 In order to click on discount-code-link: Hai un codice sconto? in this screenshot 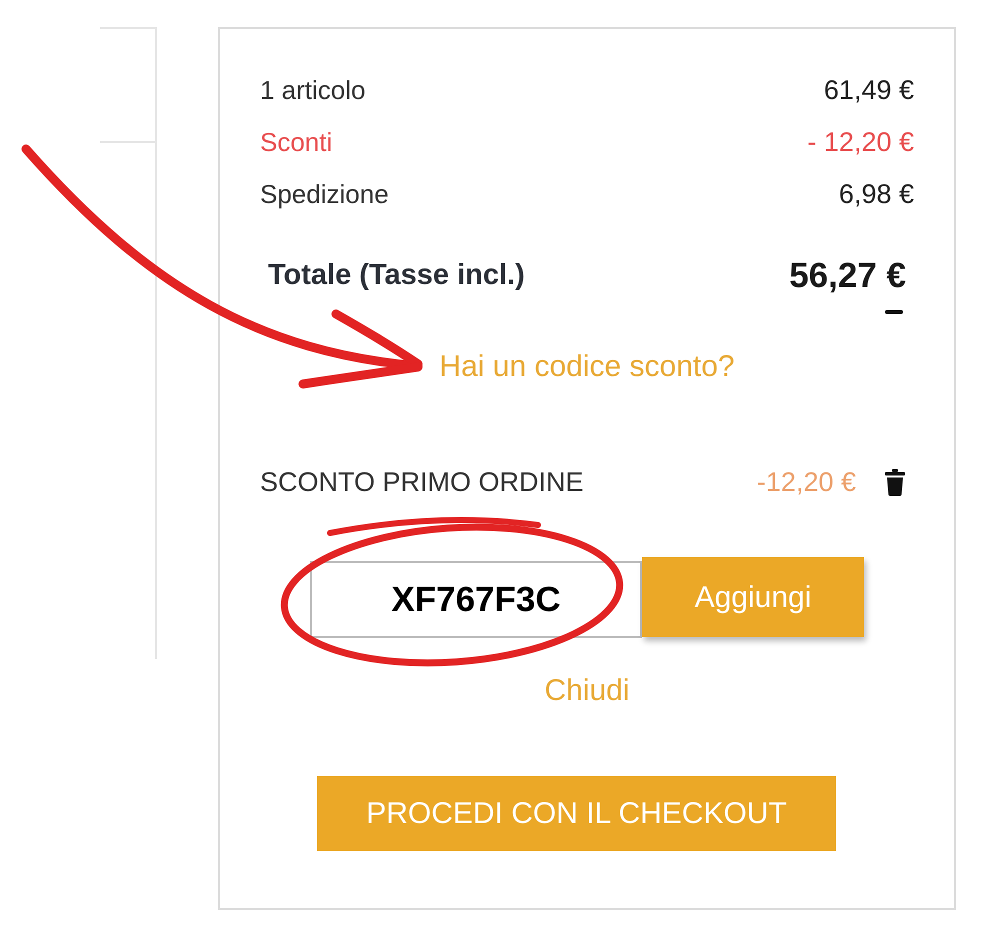, I will do `click(587, 367)`.